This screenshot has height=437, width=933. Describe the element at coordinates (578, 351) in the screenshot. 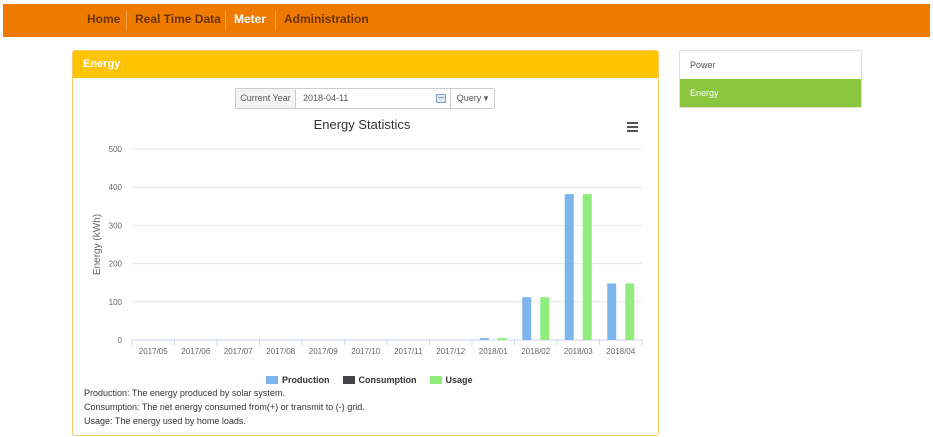

I see `x-tick-label: 2018/03` at that location.